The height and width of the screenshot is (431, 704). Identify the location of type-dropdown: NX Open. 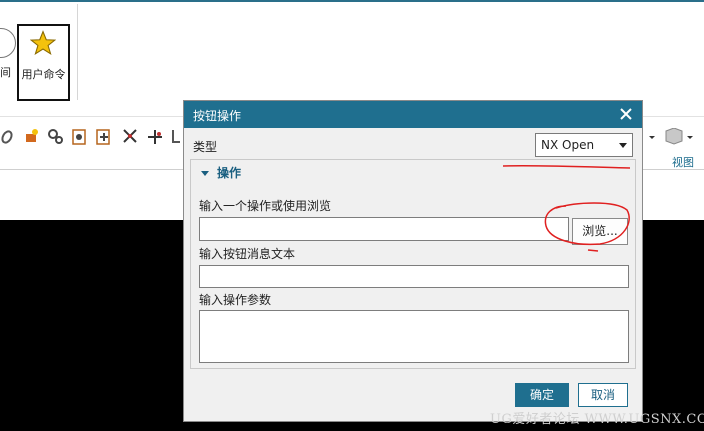
(584, 145).